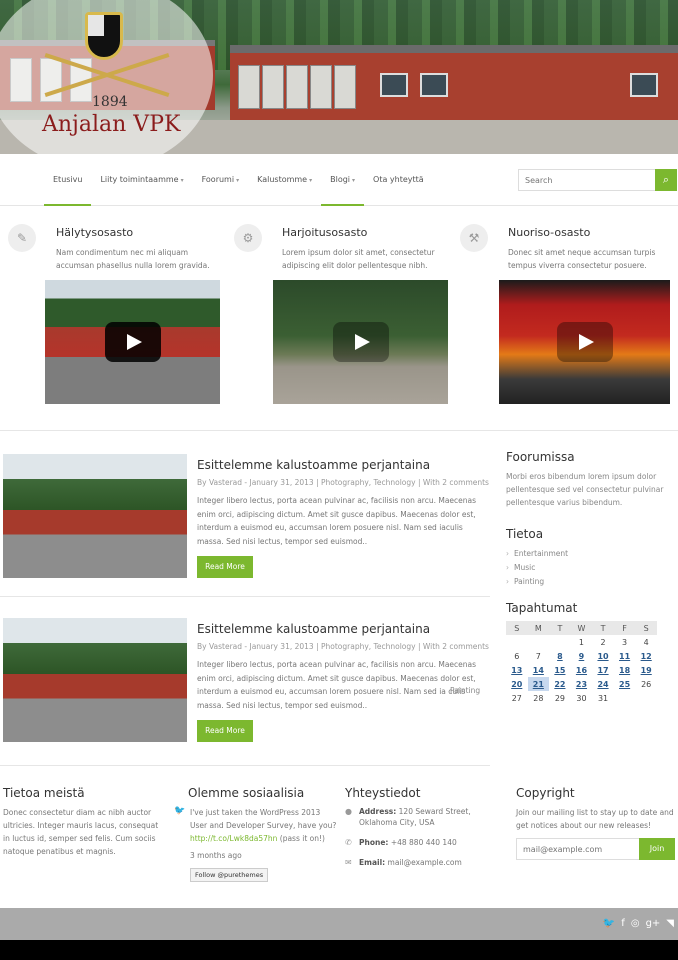  I want to click on nav-label: Ota yhteyttä, so click(398, 179).